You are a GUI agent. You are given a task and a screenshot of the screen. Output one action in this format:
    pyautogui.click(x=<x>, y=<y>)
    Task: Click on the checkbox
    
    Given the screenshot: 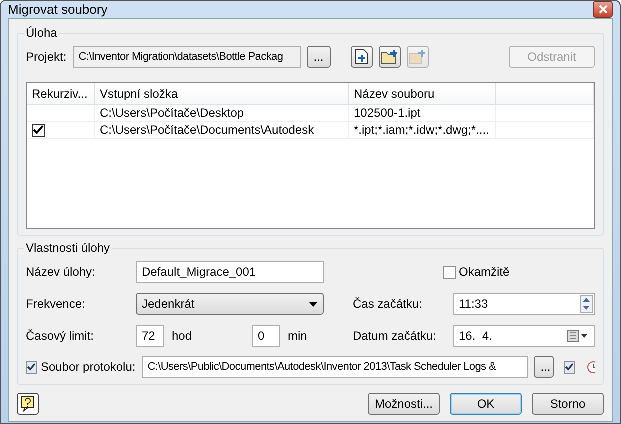 What is the action you would take?
    pyautogui.click(x=38, y=130)
    